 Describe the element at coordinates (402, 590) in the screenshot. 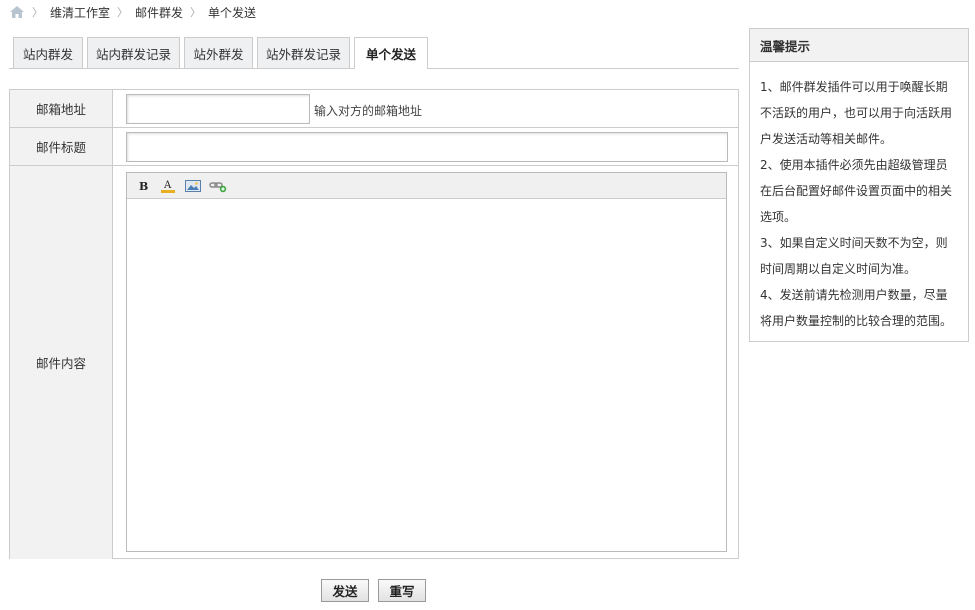

I see `reset-button: 重写` at that location.